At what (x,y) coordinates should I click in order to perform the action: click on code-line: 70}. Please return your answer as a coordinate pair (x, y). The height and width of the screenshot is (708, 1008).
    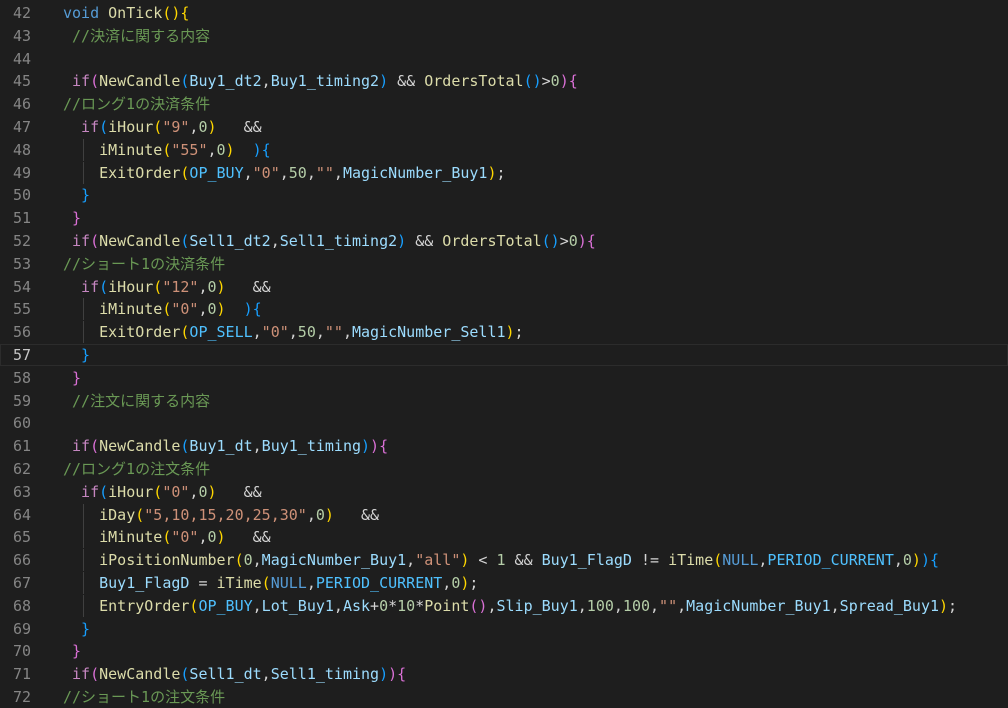
    Looking at the image, I should click on (504, 651).